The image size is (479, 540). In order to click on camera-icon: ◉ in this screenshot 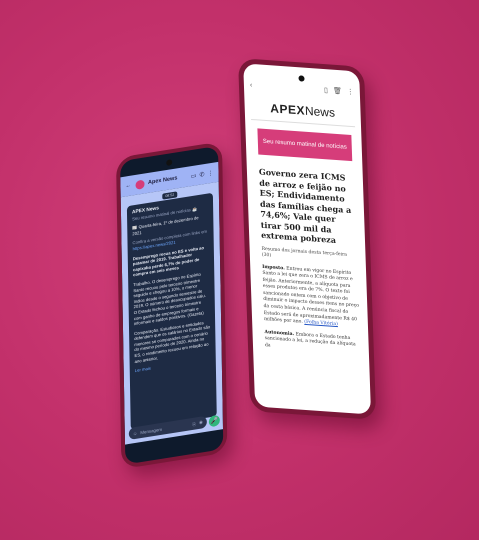, I will do `click(201, 422)`.